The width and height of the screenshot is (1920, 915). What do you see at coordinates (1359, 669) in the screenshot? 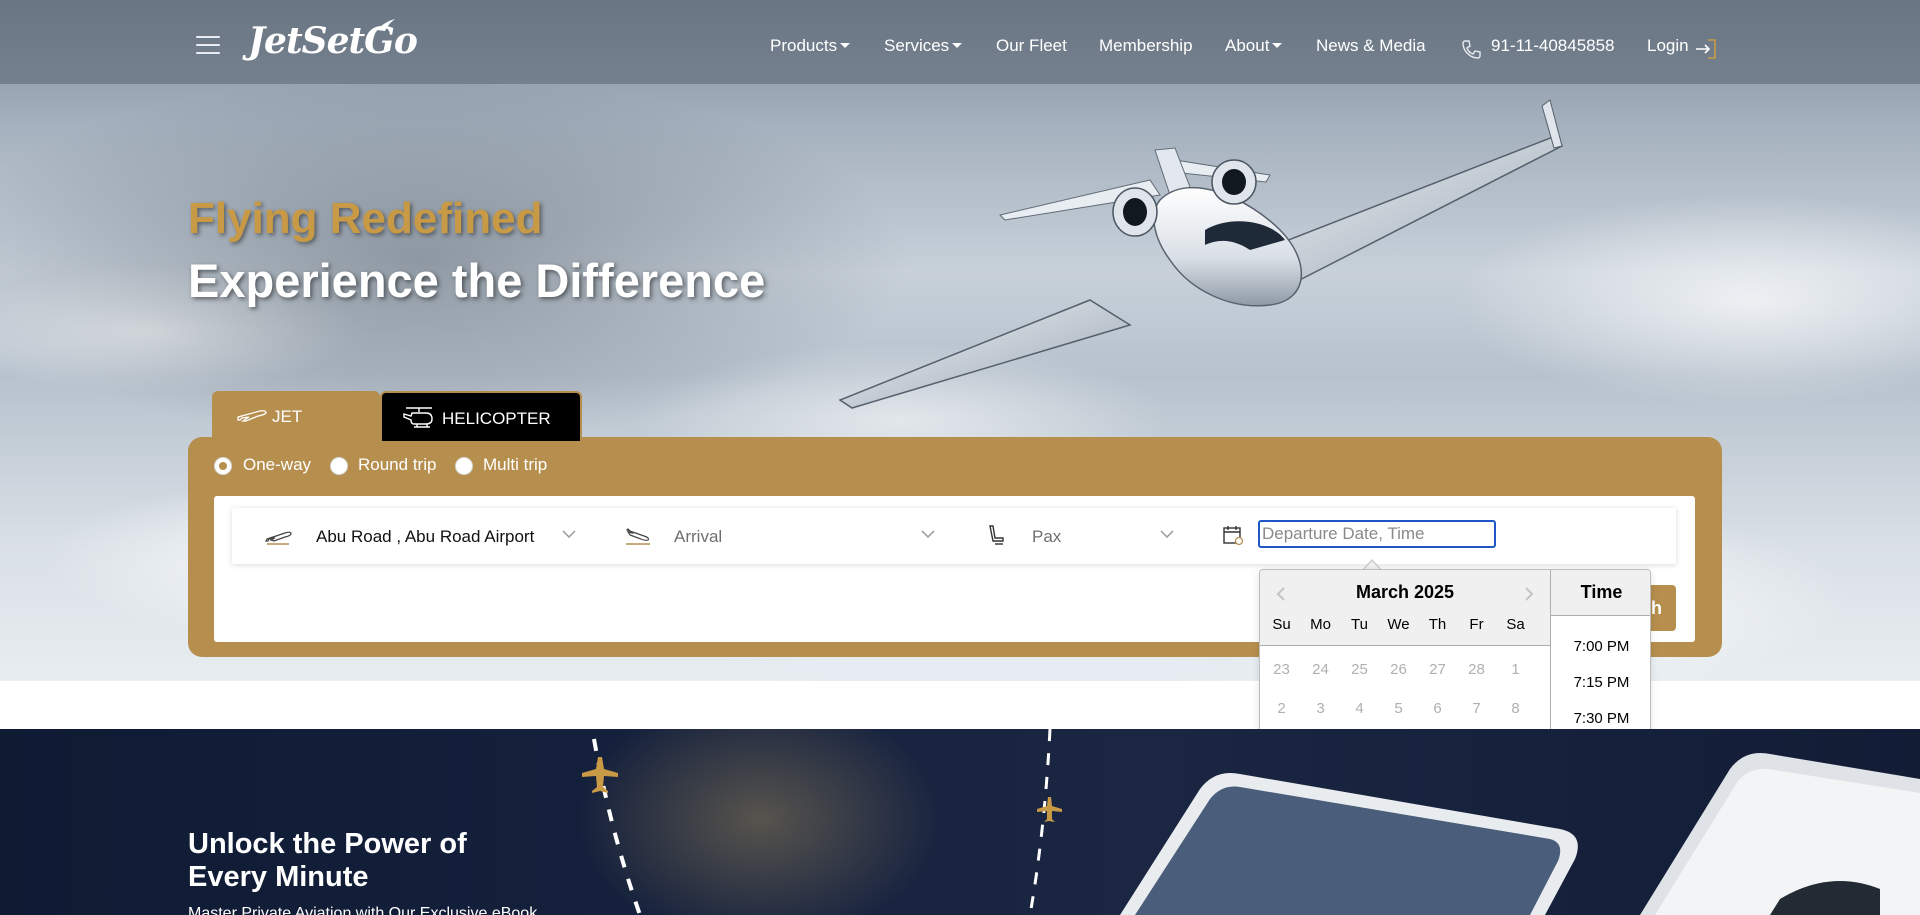
I see `calendar-day: 25` at bounding box center [1359, 669].